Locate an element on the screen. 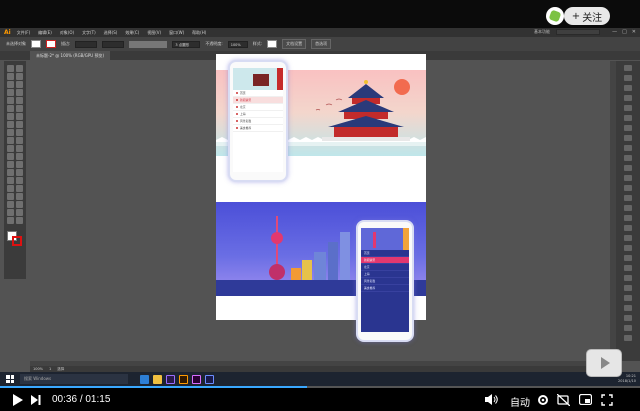 The image size is (640, 411). opacity-input: 100% is located at coordinates (237, 44).